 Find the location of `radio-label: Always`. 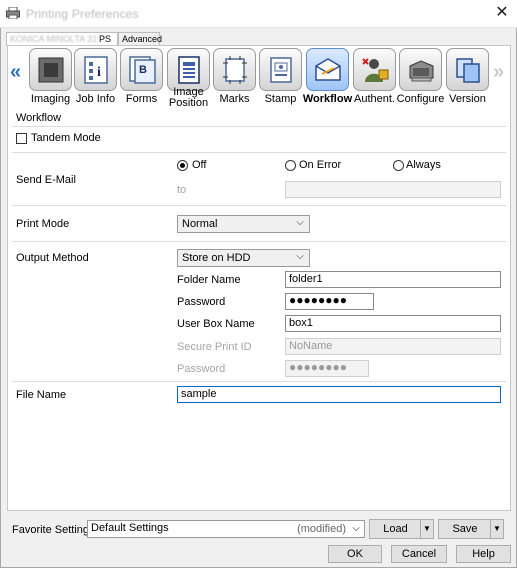

radio-label: Always is located at coordinates (423, 165).